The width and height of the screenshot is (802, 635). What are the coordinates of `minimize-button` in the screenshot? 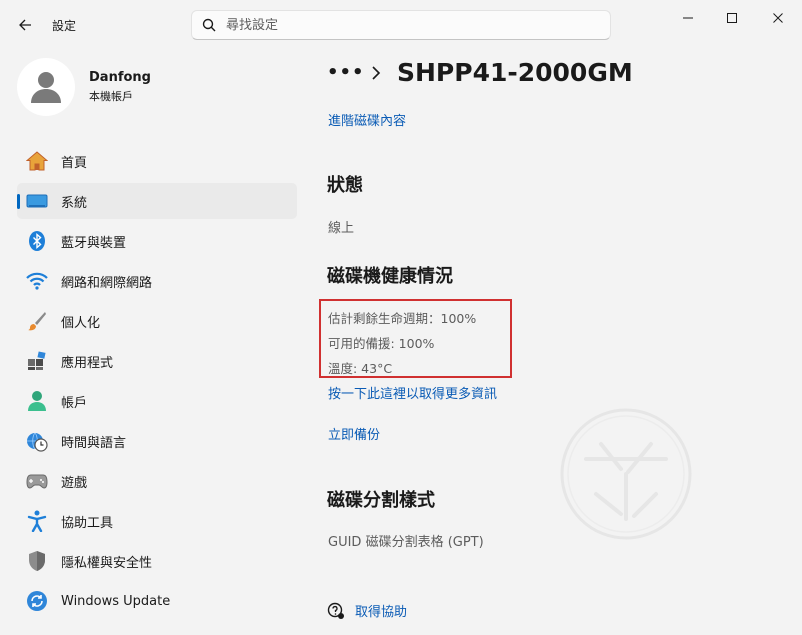 It's located at (688, 18).